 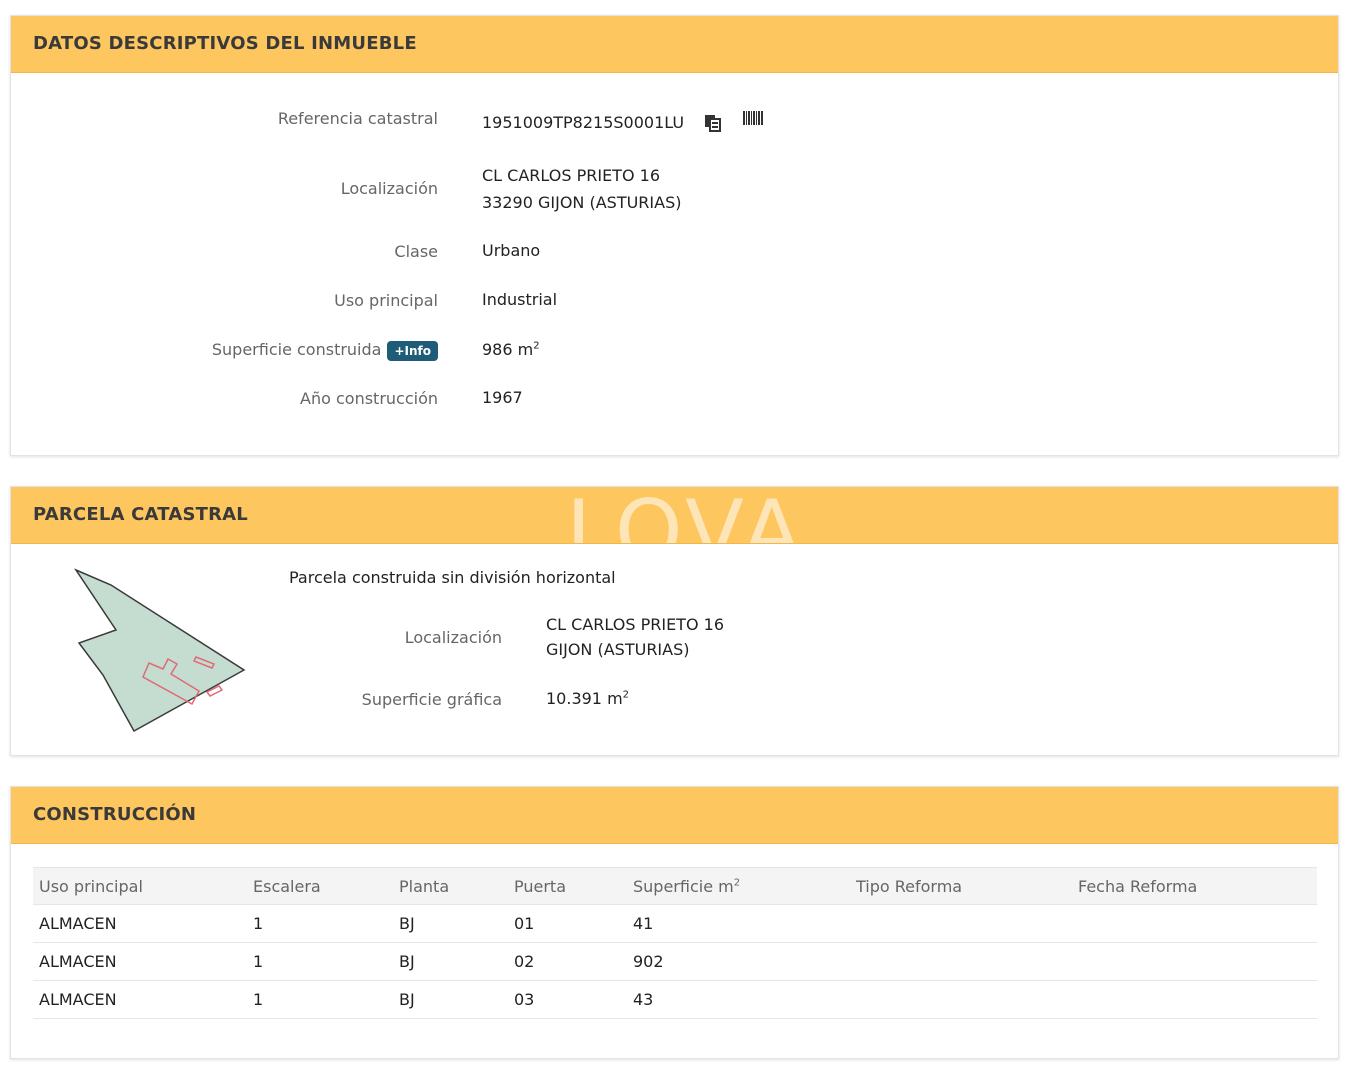 I want to click on table-row: ALMACEN 1 BJ 01 41, so click(x=675, y=923).